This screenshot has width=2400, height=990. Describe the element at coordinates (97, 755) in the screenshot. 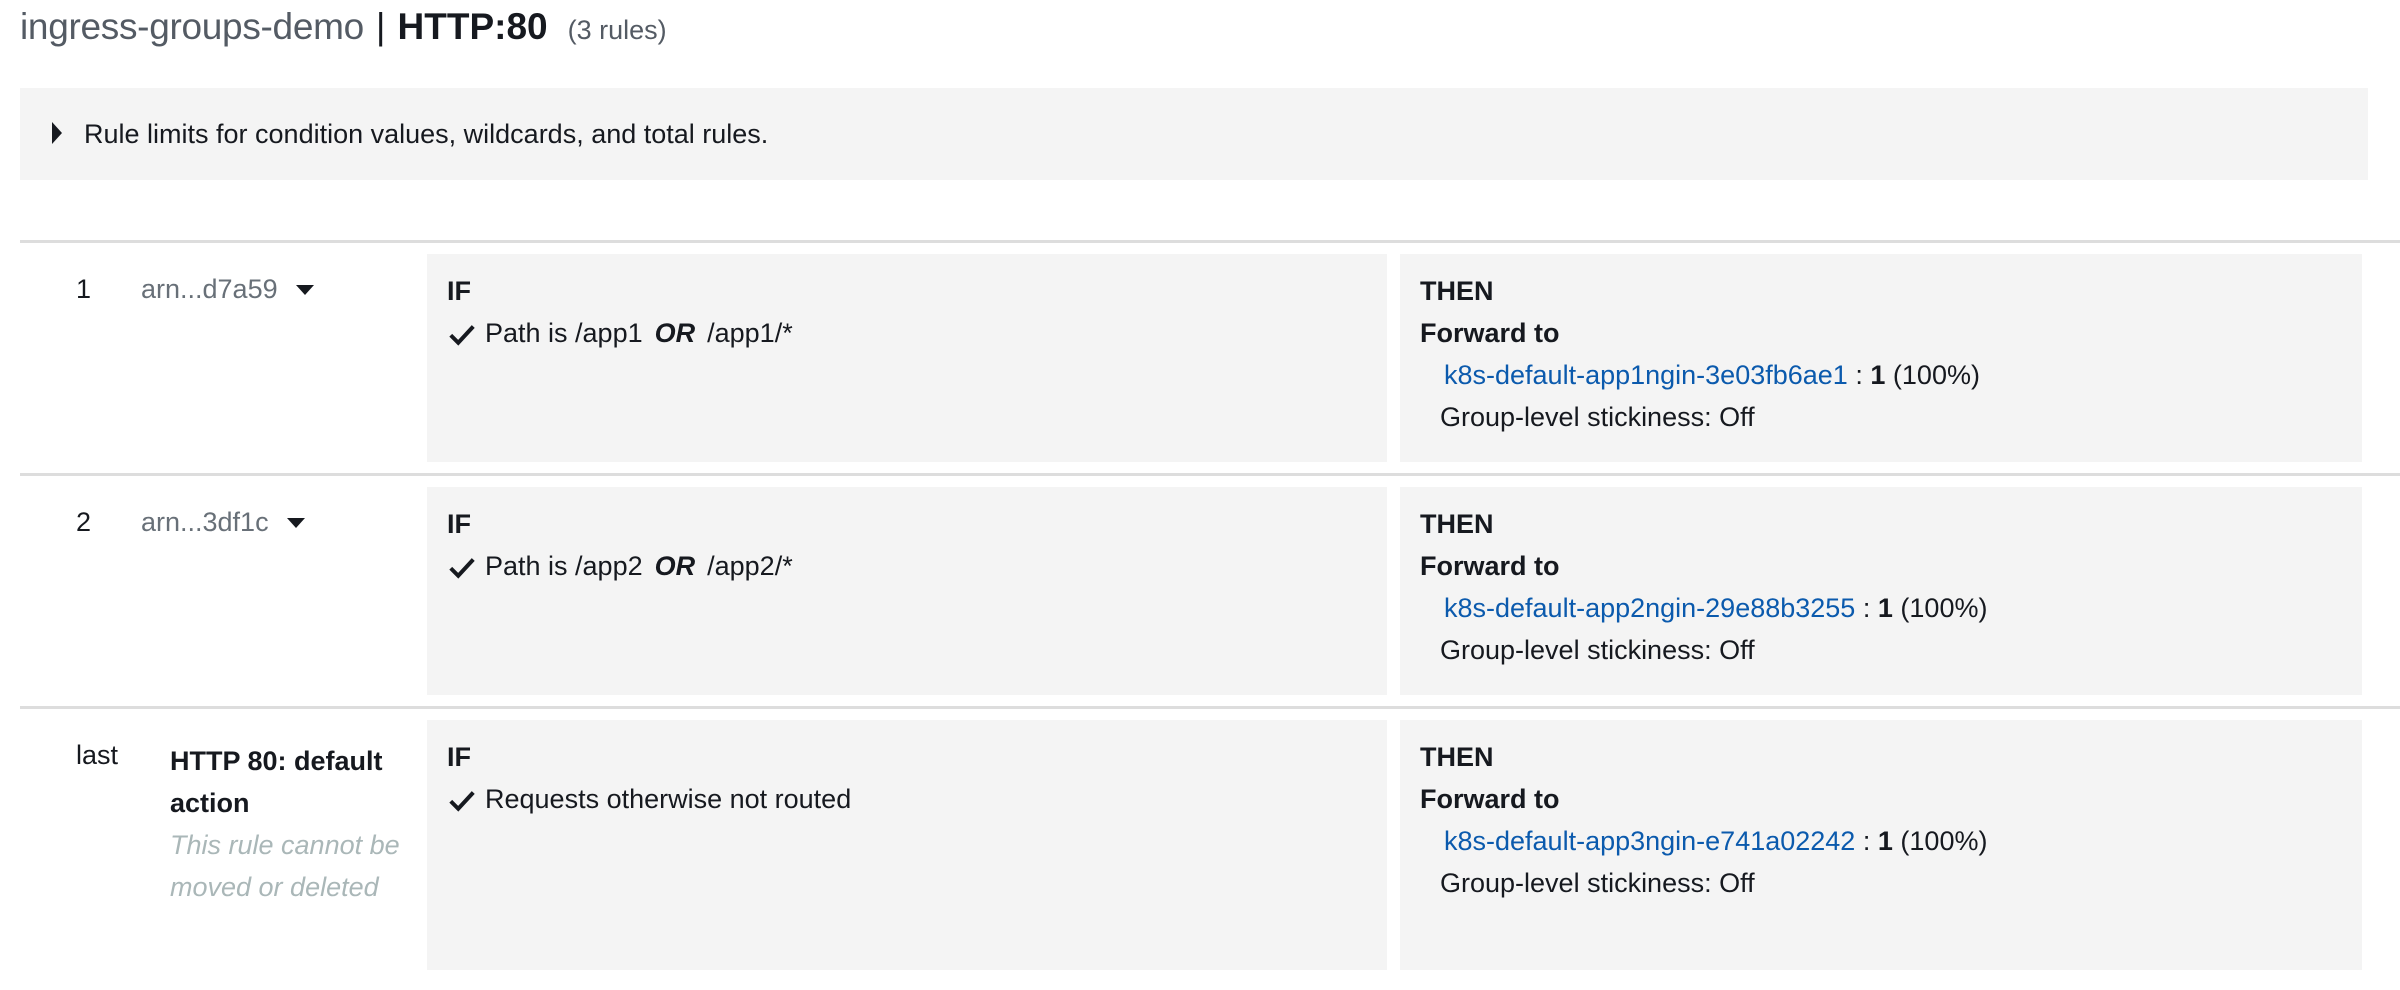

I see `rule-number: last` at that location.